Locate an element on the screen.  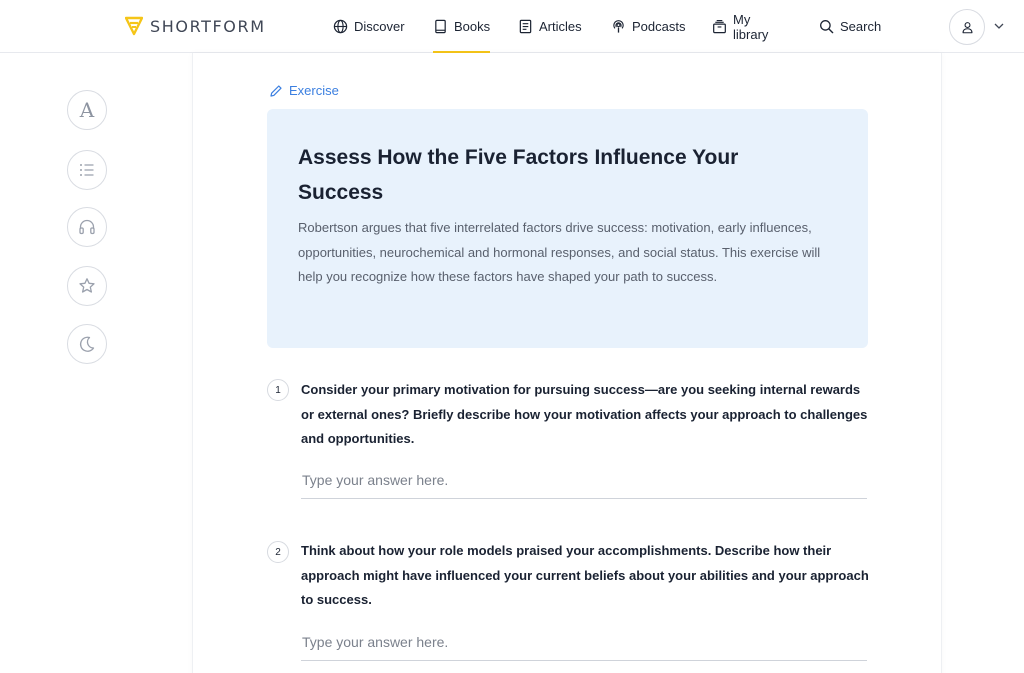
search-icon is located at coordinates (826, 26).